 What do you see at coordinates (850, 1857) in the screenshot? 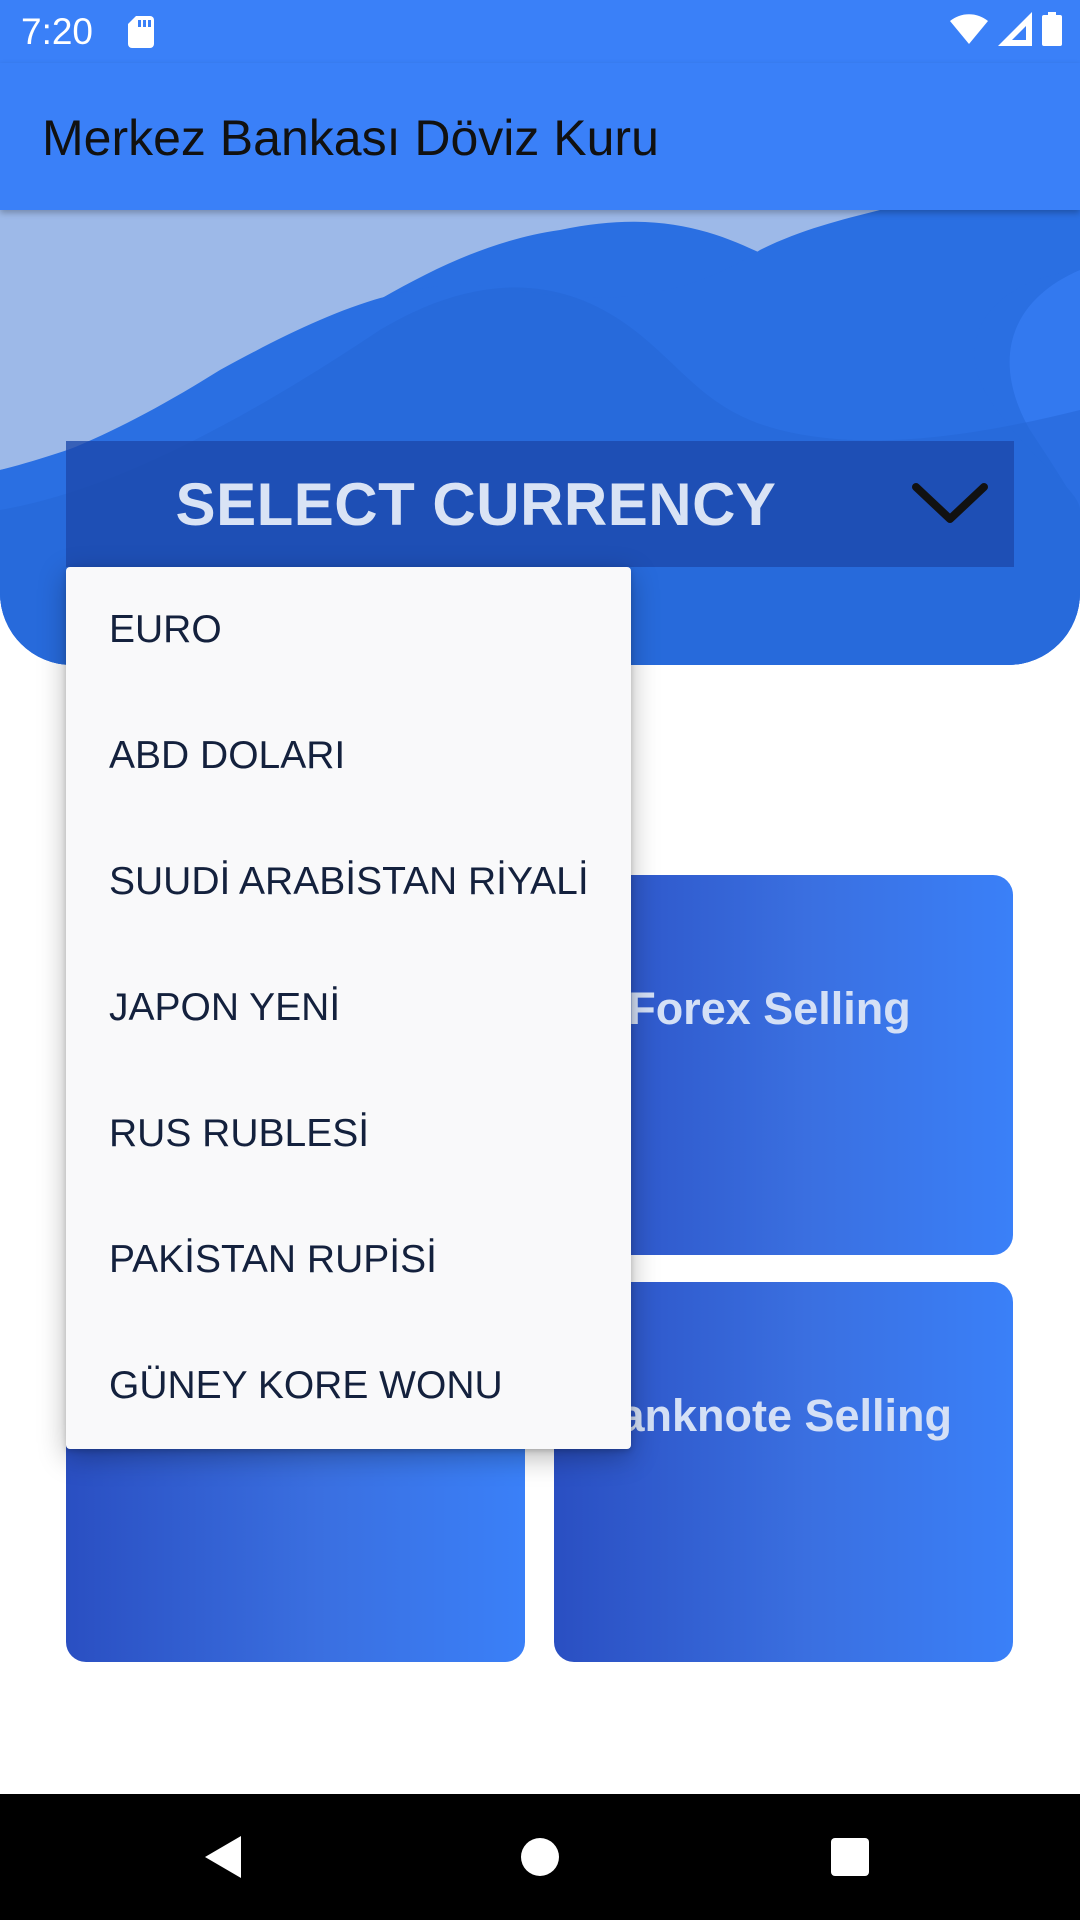
I see `recents-icon` at bounding box center [850, 1857].